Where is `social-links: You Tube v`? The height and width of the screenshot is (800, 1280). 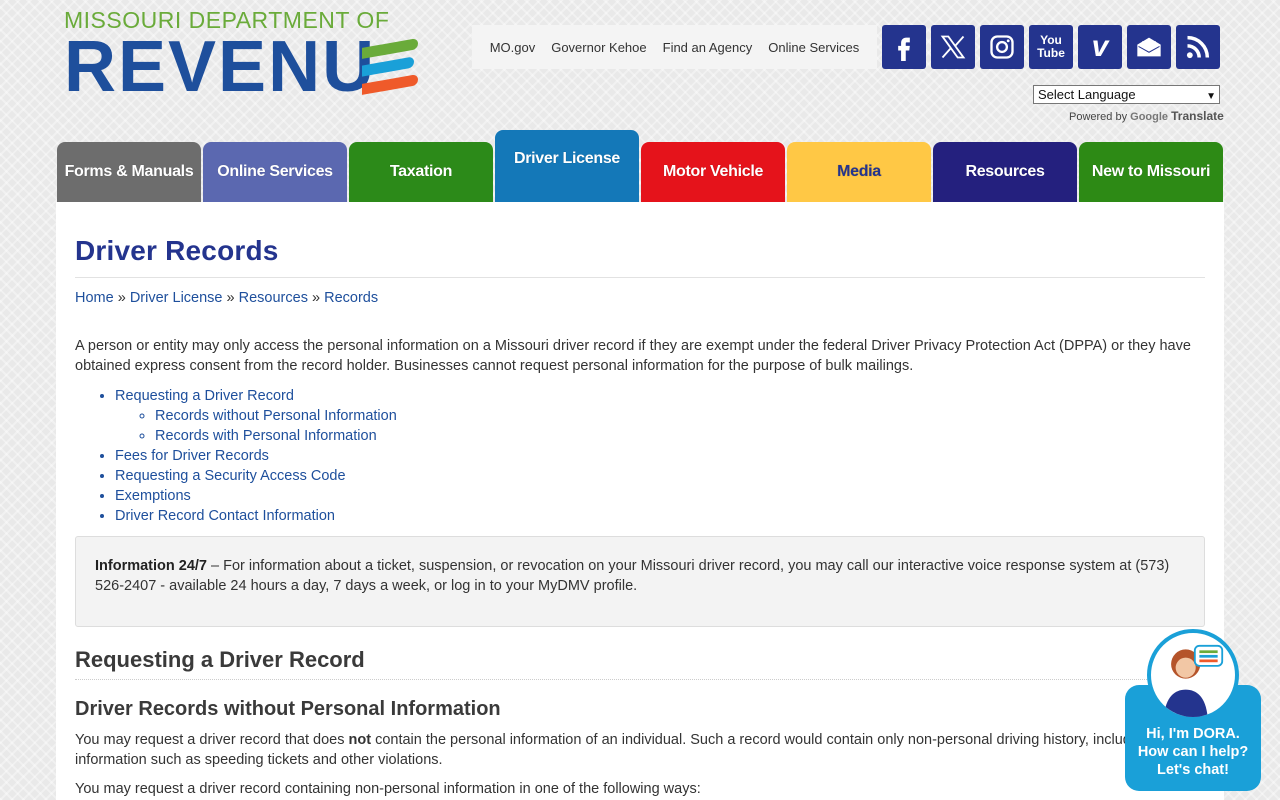
social-links: You Tube v is located at coordinates (1051, 47).